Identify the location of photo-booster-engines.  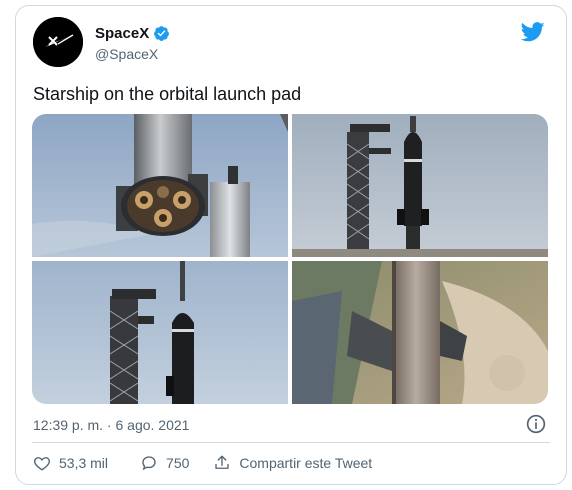
(160, 185).